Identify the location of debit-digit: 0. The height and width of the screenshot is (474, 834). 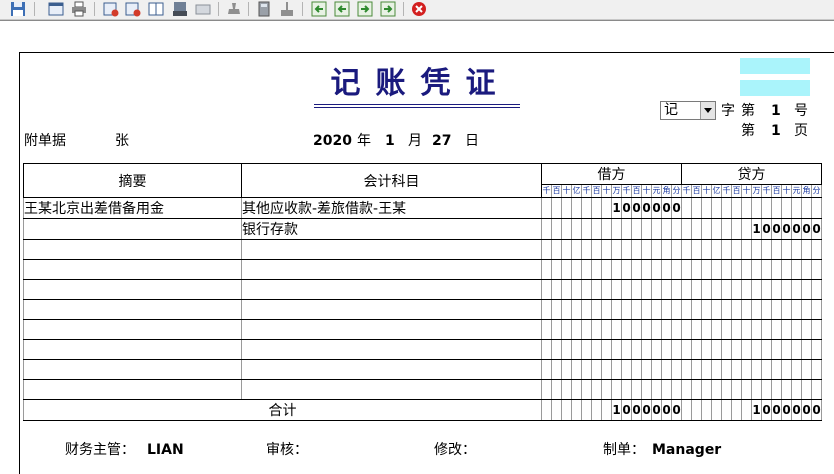
(626, 208).